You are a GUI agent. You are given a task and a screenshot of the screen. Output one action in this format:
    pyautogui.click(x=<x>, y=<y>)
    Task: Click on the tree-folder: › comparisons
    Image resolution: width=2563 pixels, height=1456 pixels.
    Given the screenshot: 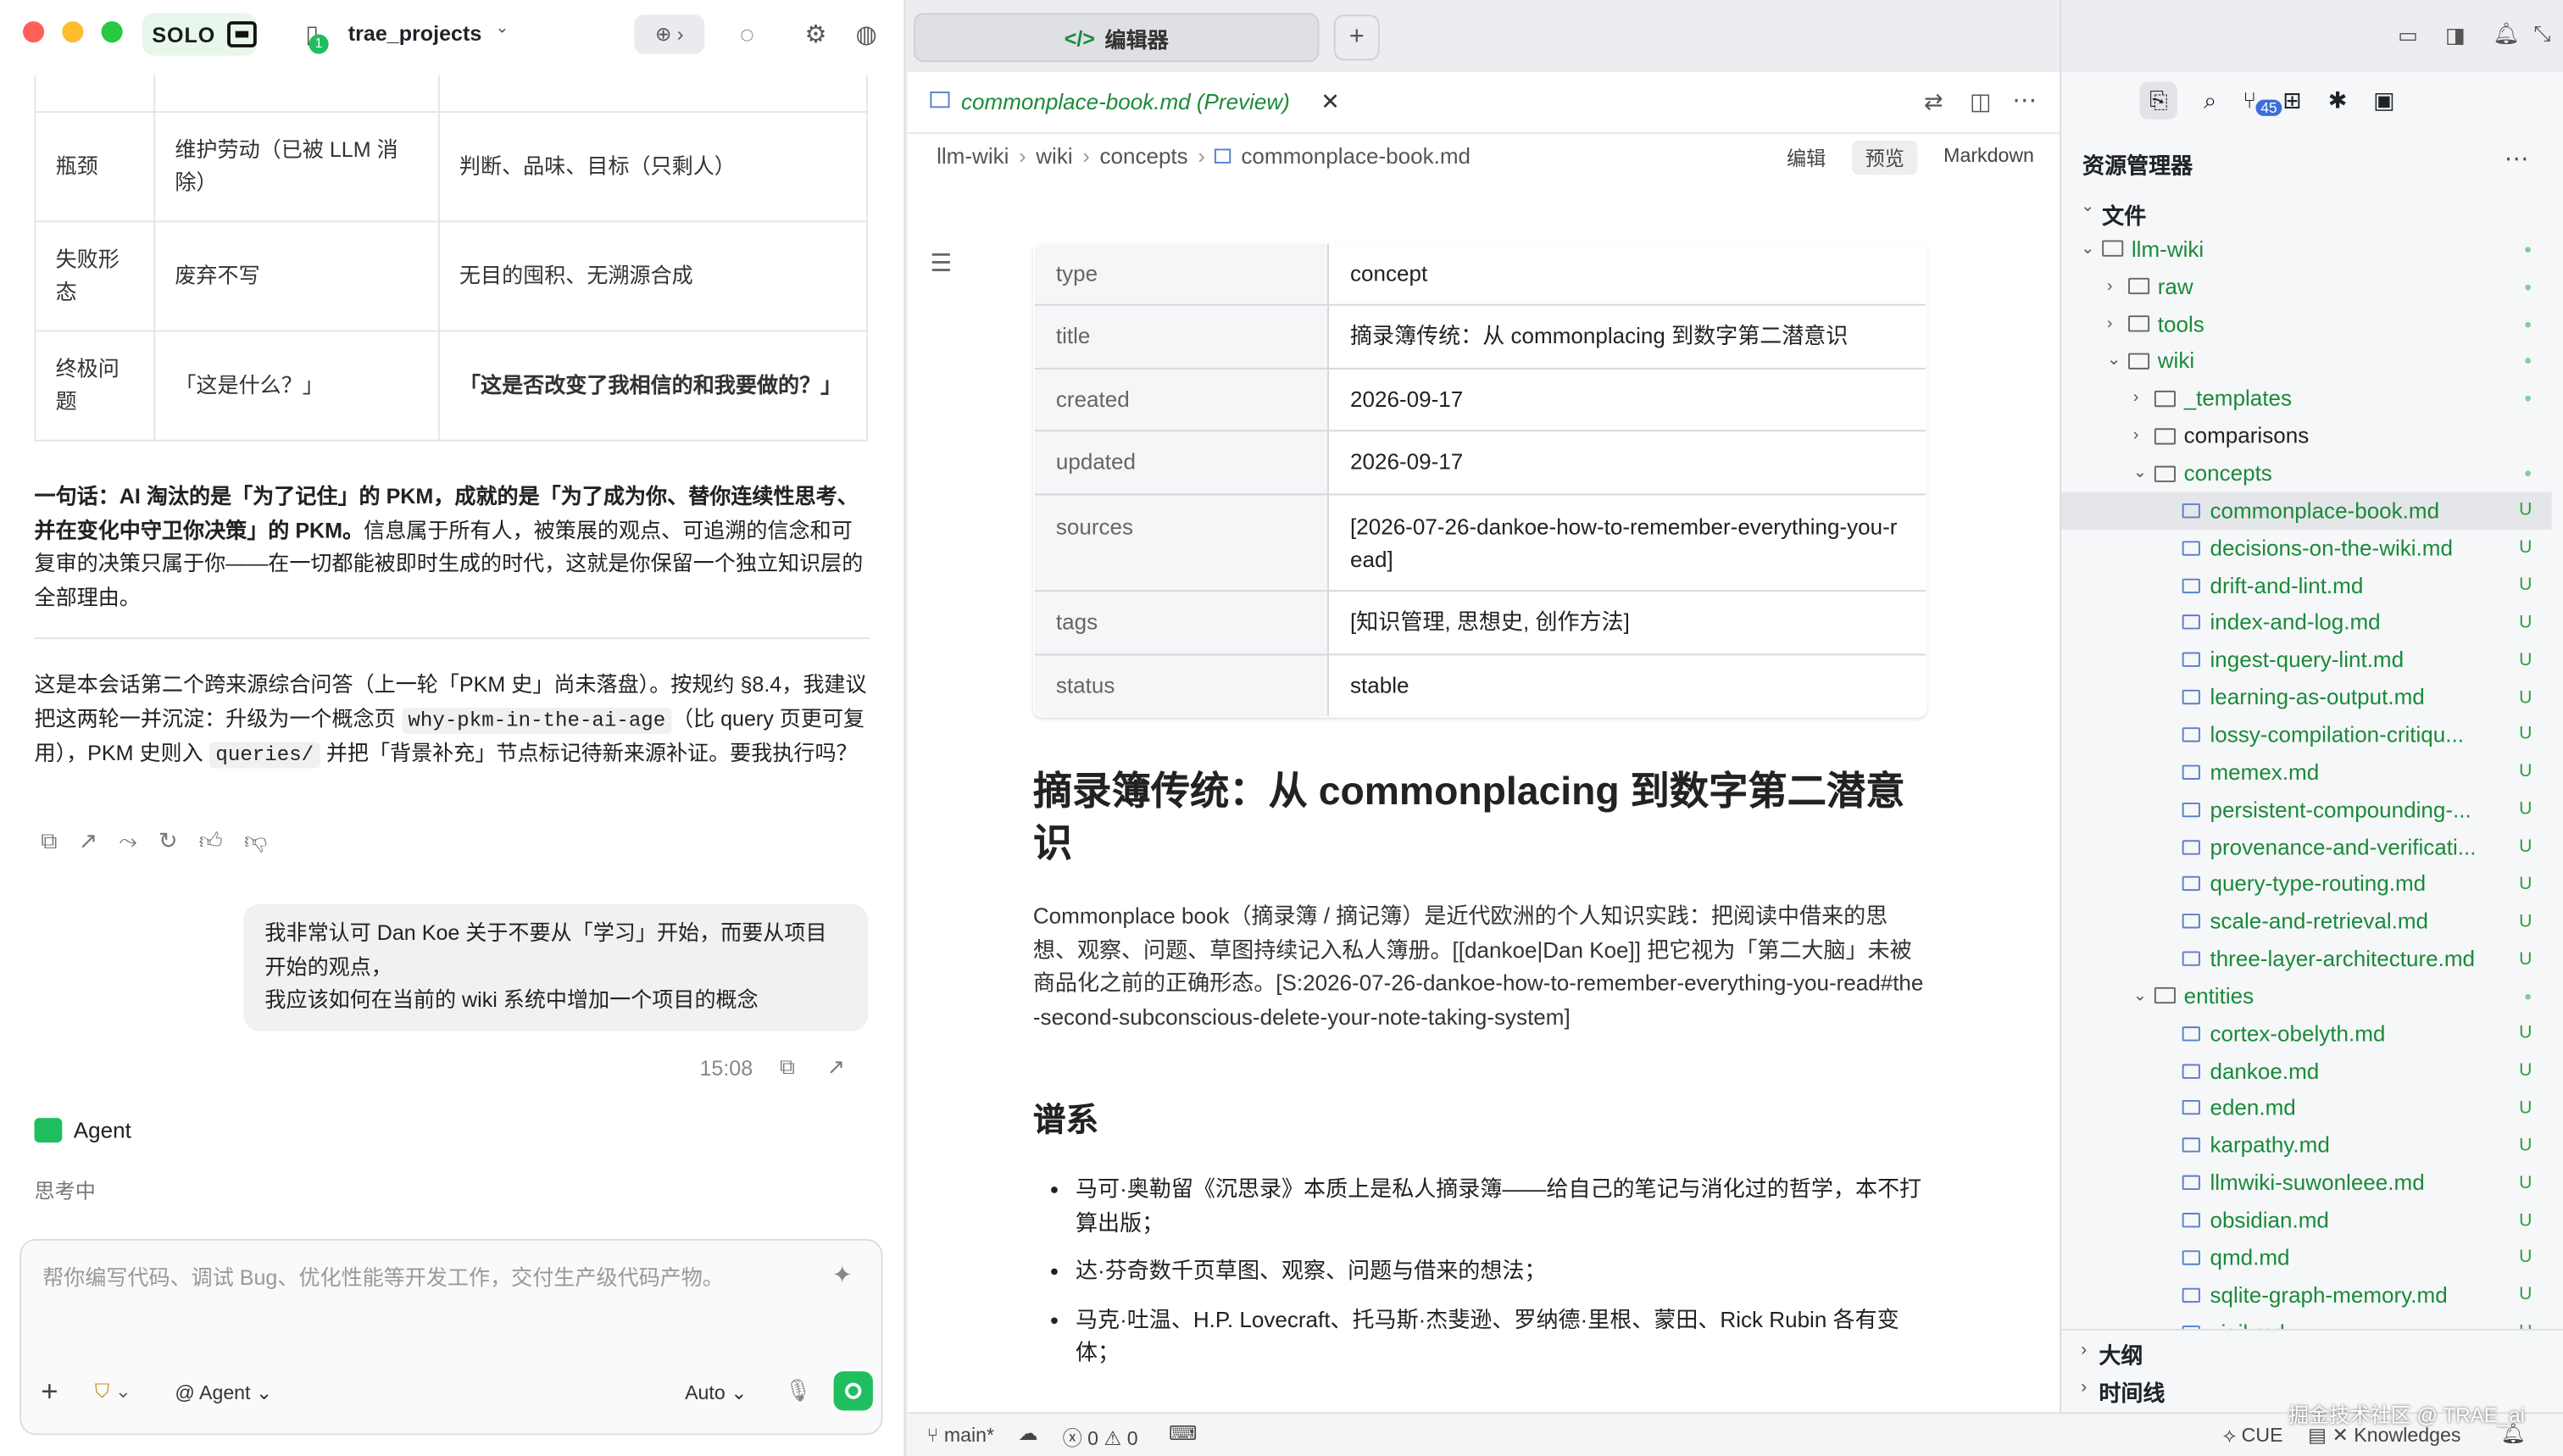 What is the action you would take?
    pyautogui.click(x=2306, y=436)
    